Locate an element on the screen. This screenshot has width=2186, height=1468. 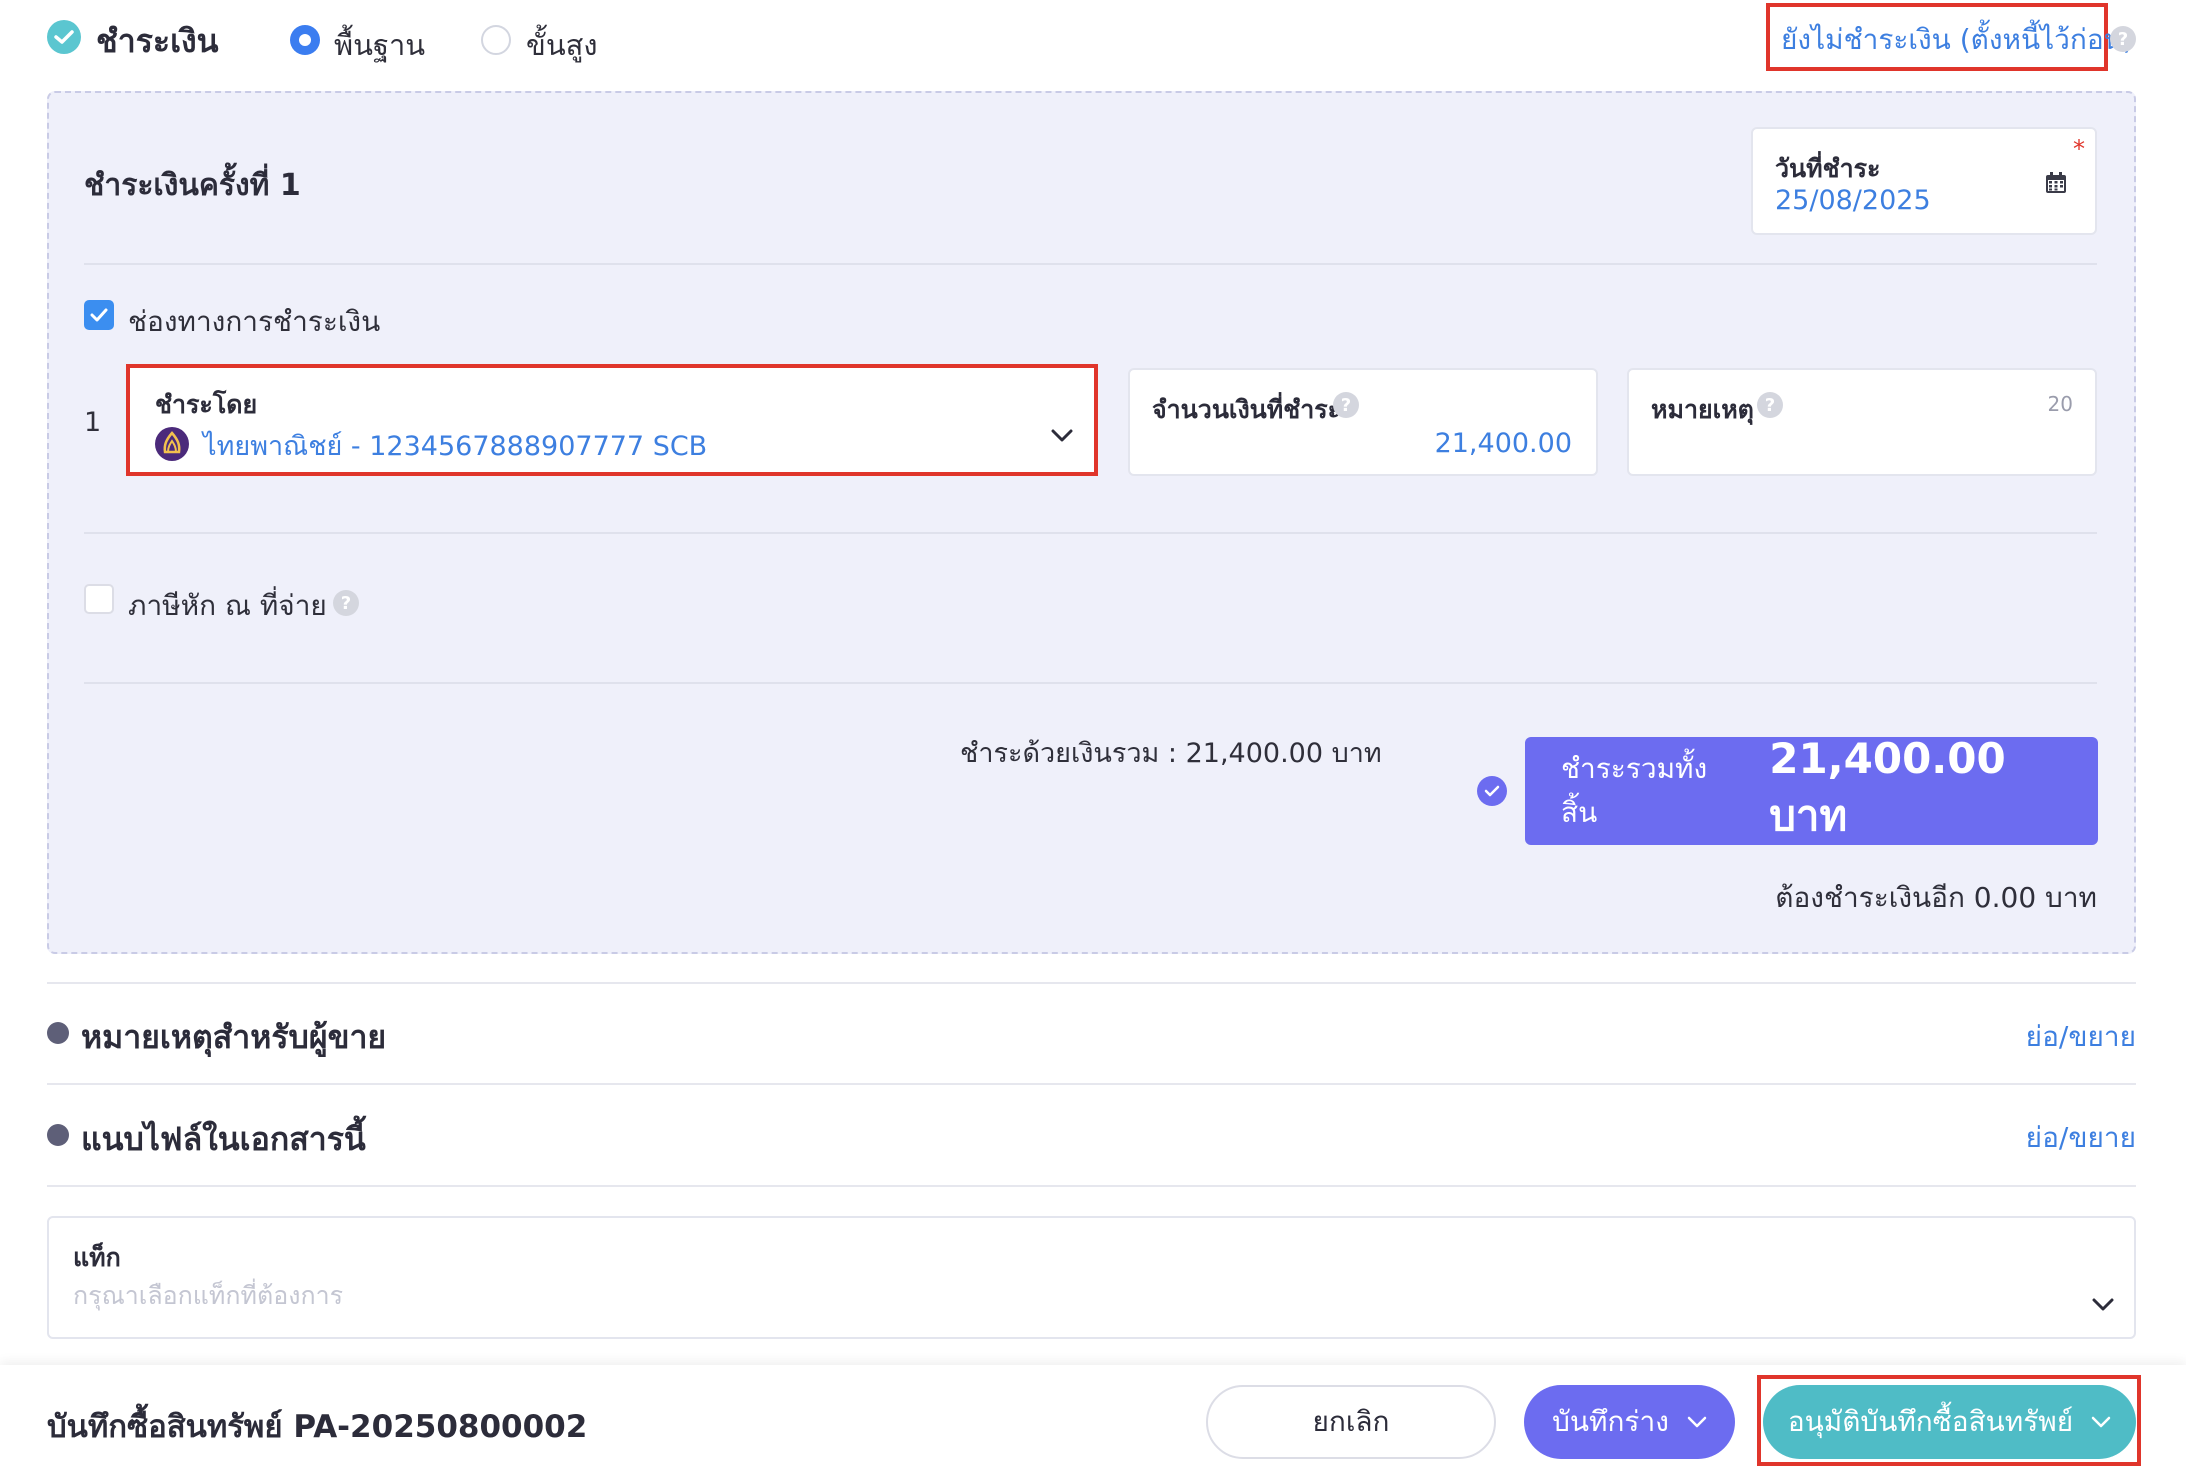
cancel-button-label: ยกเลิก is located at coordinates (1351, 1421).